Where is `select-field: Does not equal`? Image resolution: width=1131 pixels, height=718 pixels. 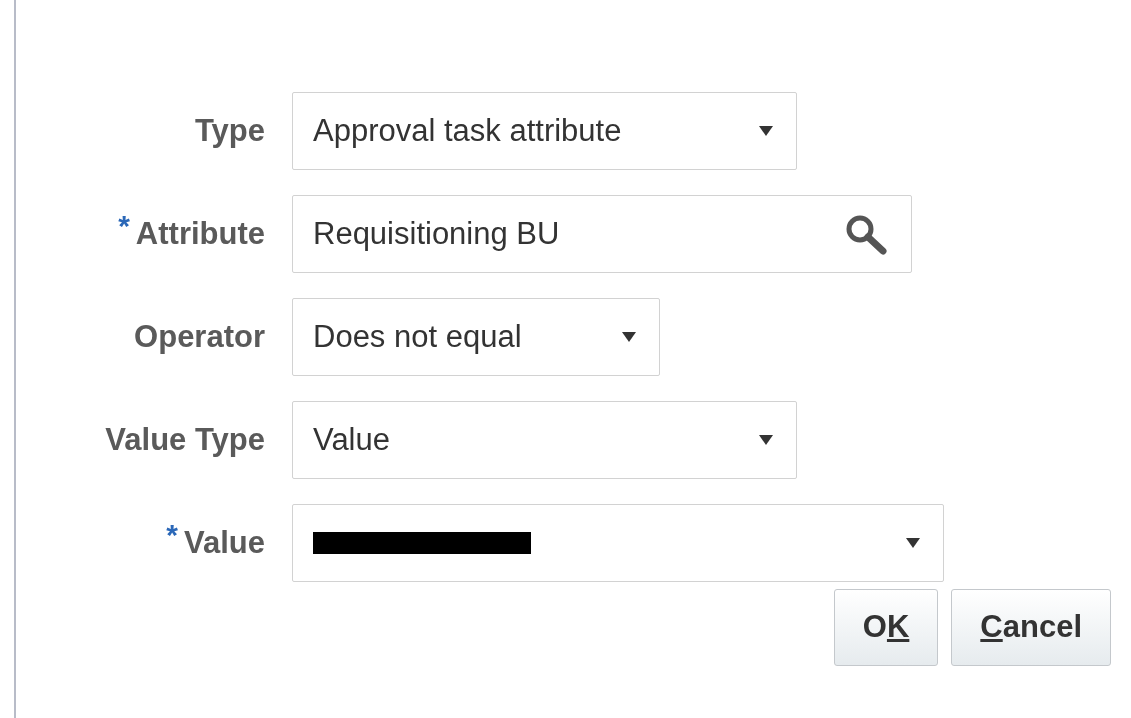 select-field: Does not equal is located at coordinates (476, 337).